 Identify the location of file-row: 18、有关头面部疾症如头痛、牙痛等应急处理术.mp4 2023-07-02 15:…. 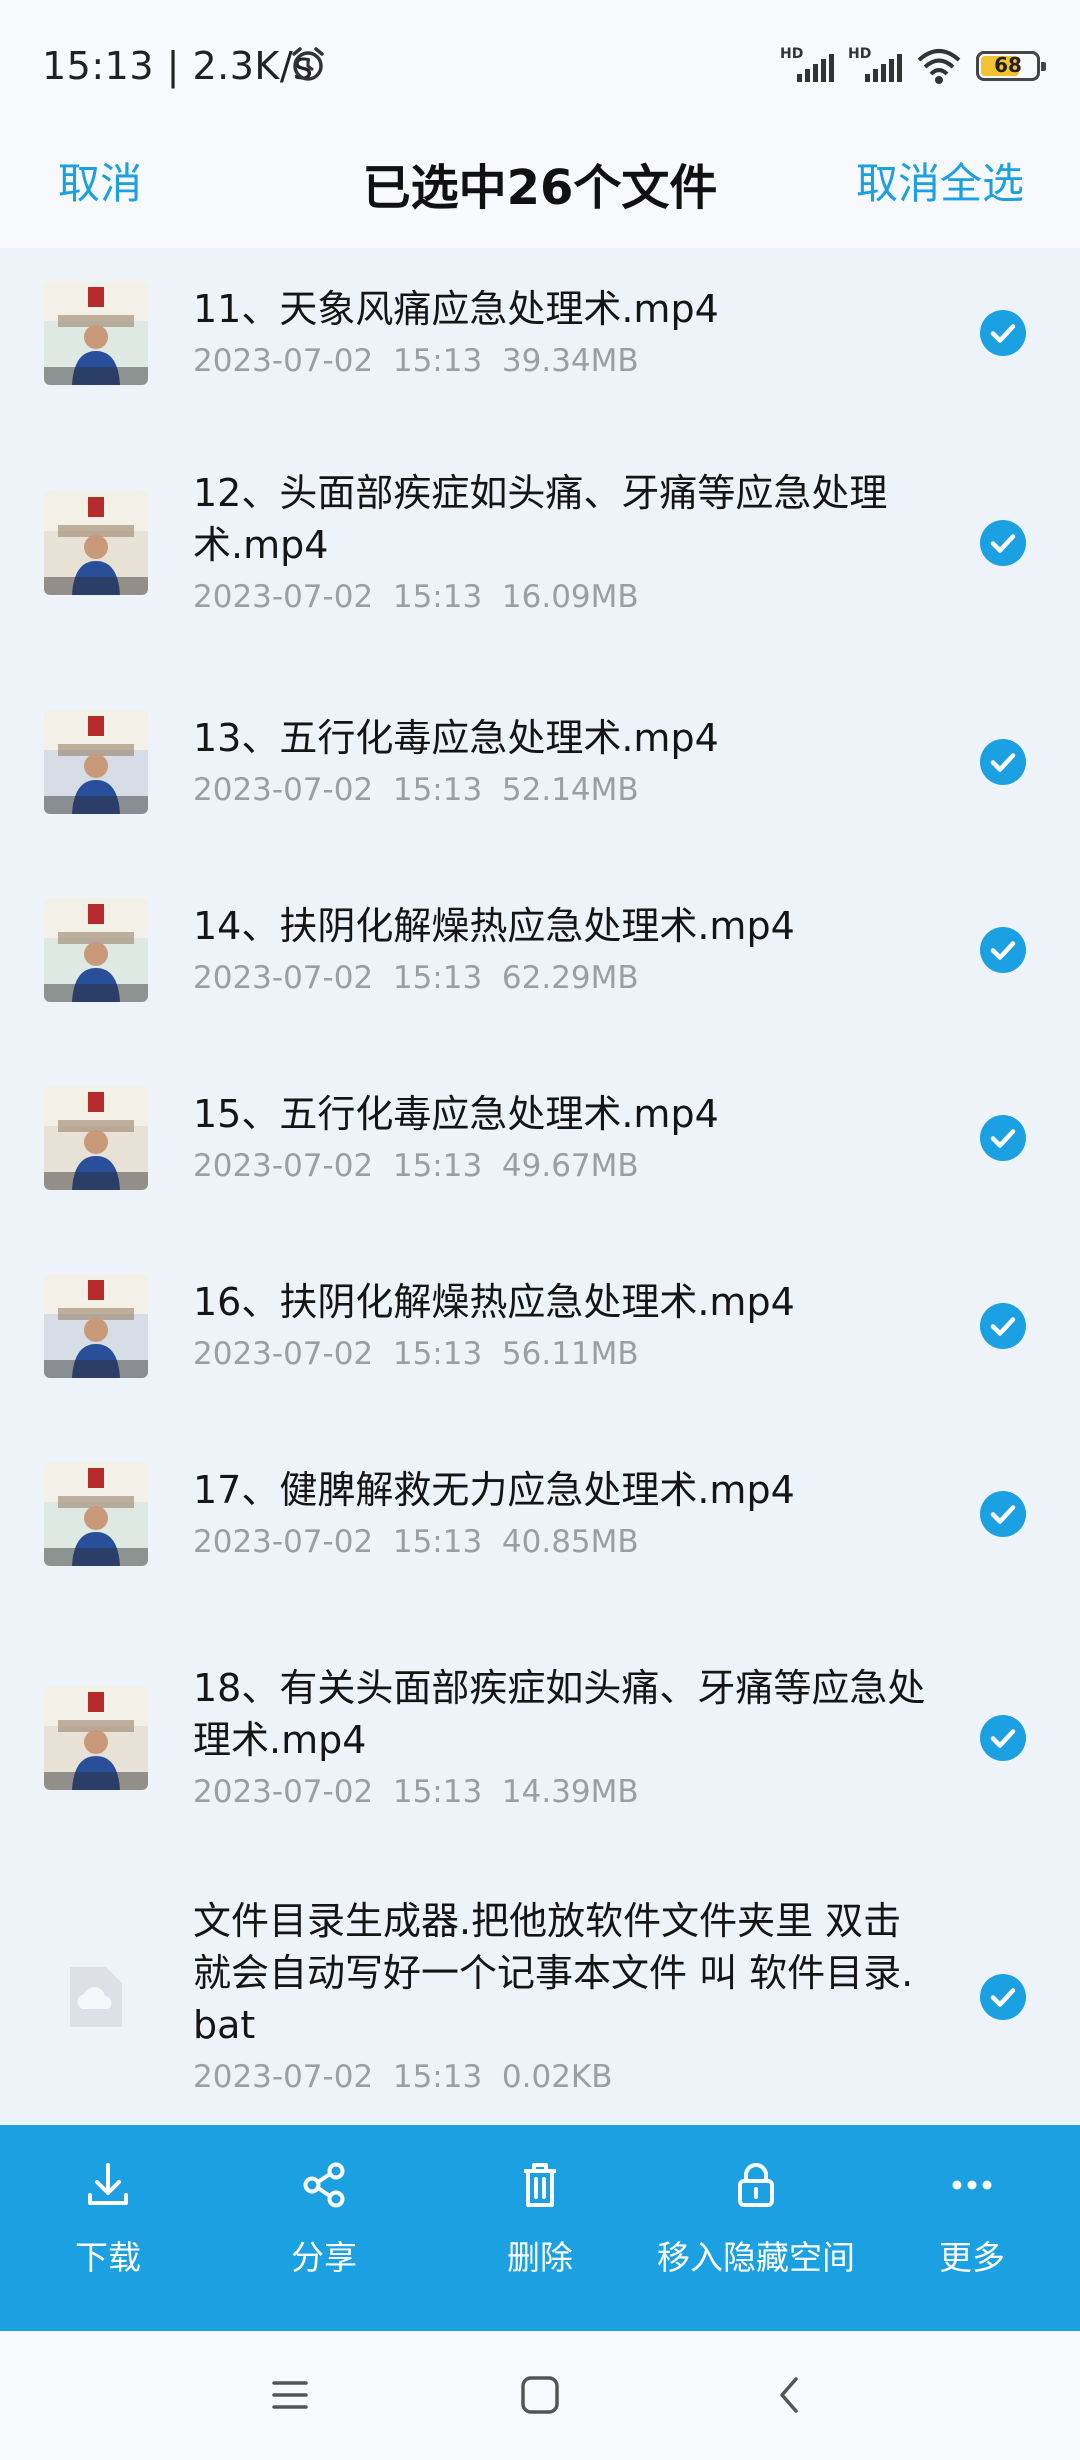
(540, 1738).